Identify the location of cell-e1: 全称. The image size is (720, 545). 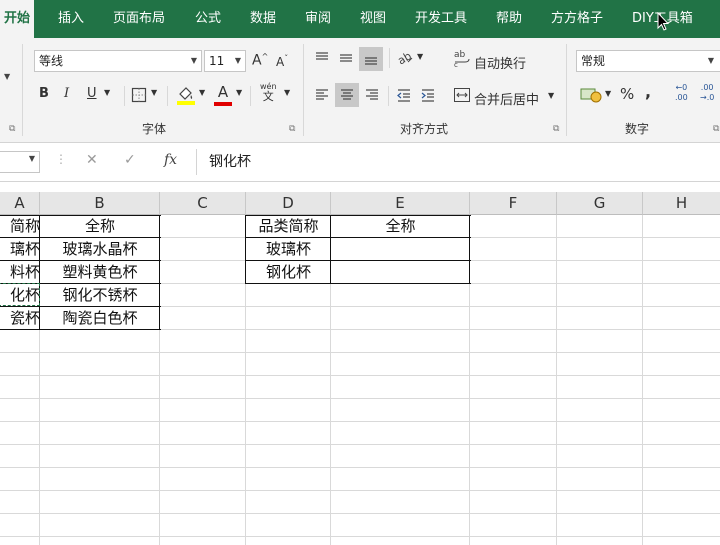
(400, 226).